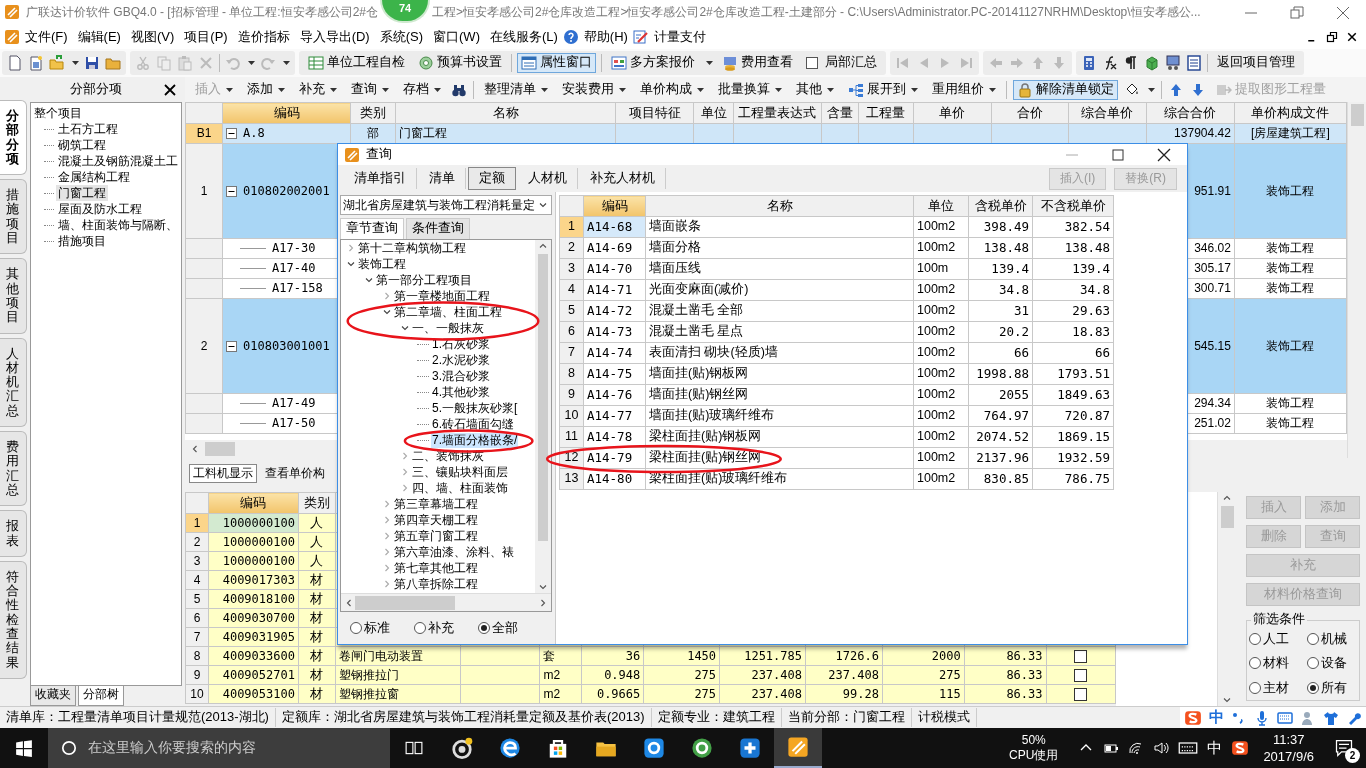 The image size is (1366, 768). I want to click on radio-button: 所有, so click(1332, 687).